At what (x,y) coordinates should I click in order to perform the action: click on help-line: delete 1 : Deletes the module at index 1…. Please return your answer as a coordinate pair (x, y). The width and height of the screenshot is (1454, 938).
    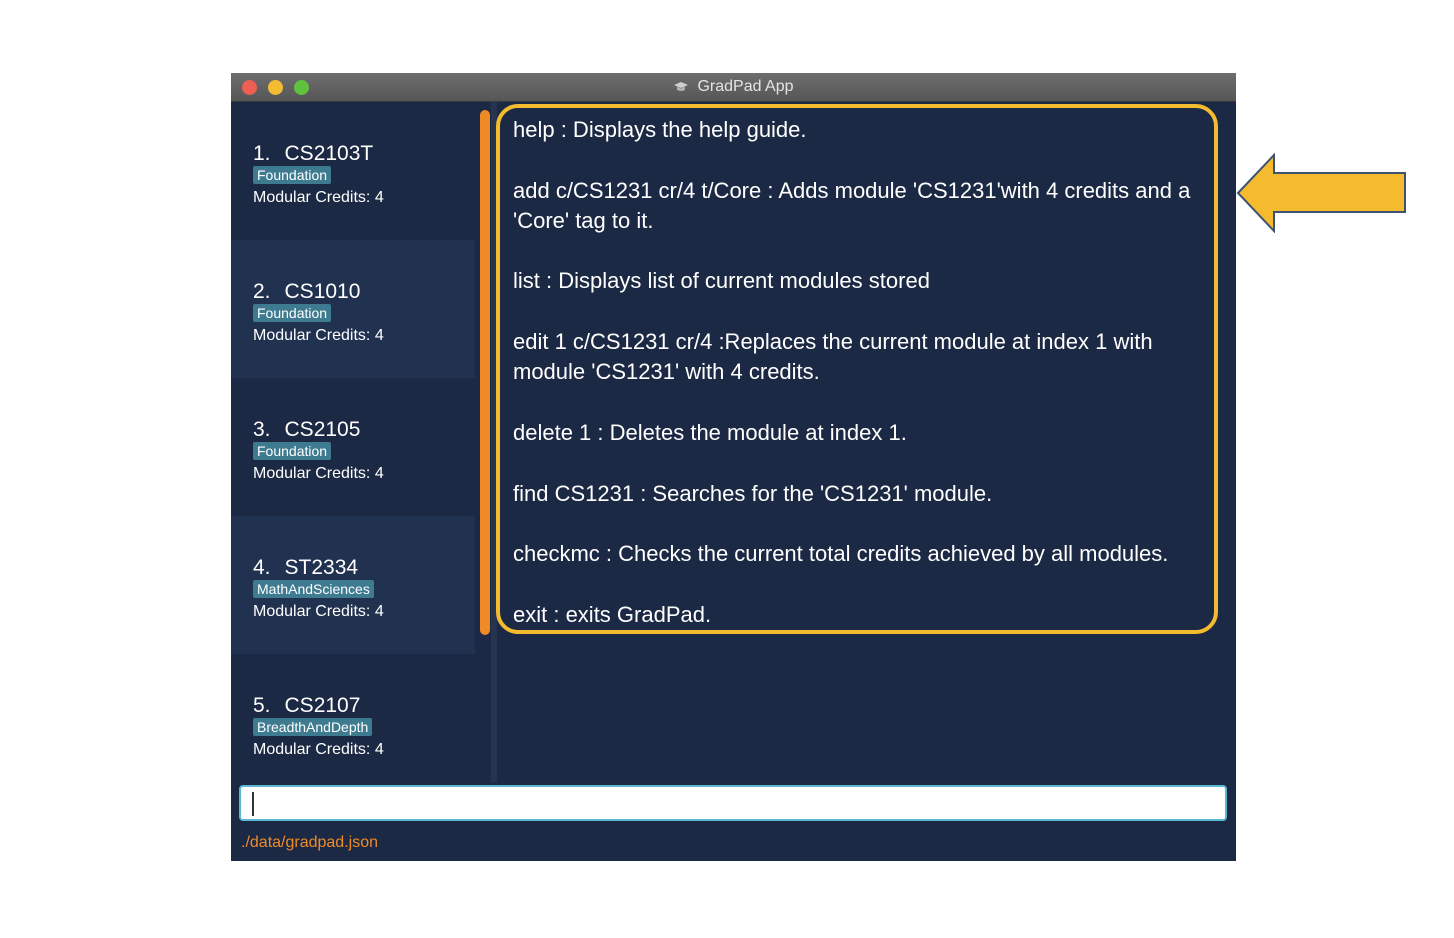
    Looking at the image, I should click on (710, 432).